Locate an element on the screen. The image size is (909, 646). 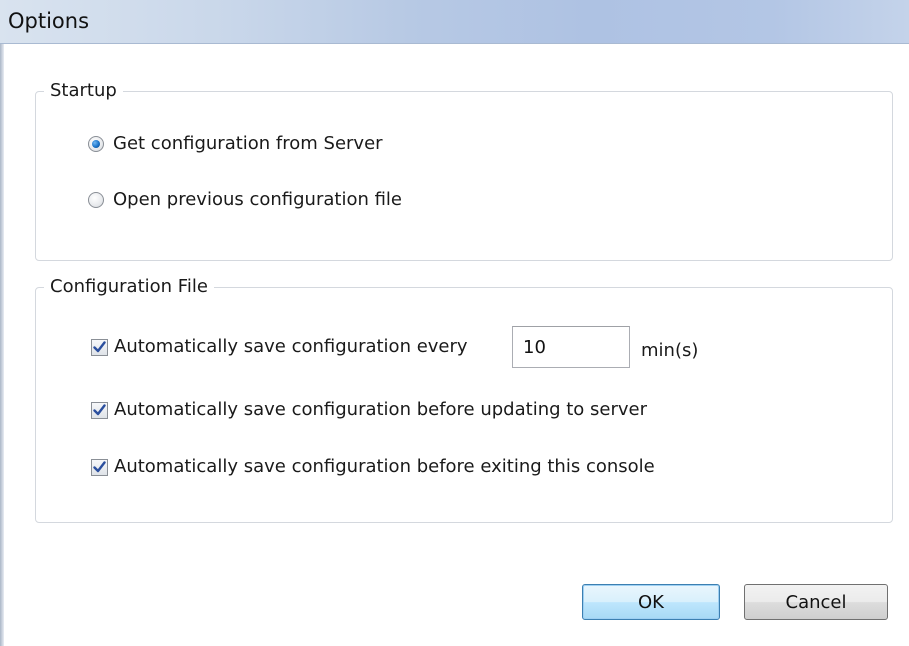
minutes-unit-label: min(s) is located at coordinates (670, 350).